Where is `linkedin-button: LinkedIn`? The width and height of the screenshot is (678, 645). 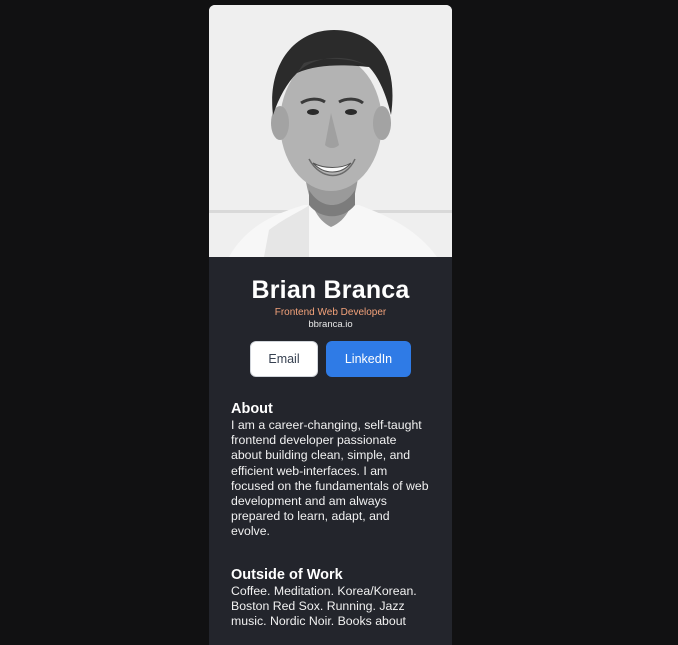 linkedin-button: LinkedIn is located at coordinates (368, 359).